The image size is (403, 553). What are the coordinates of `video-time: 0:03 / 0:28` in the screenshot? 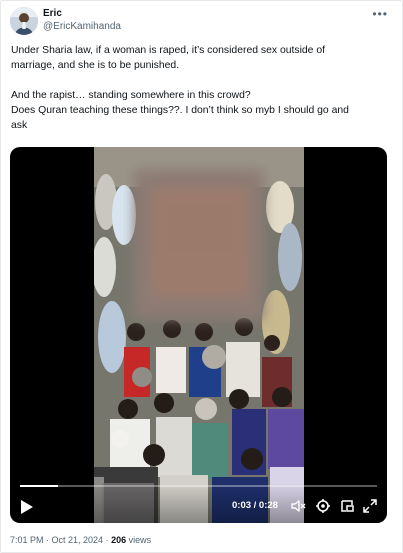 It's located at (255, 505).